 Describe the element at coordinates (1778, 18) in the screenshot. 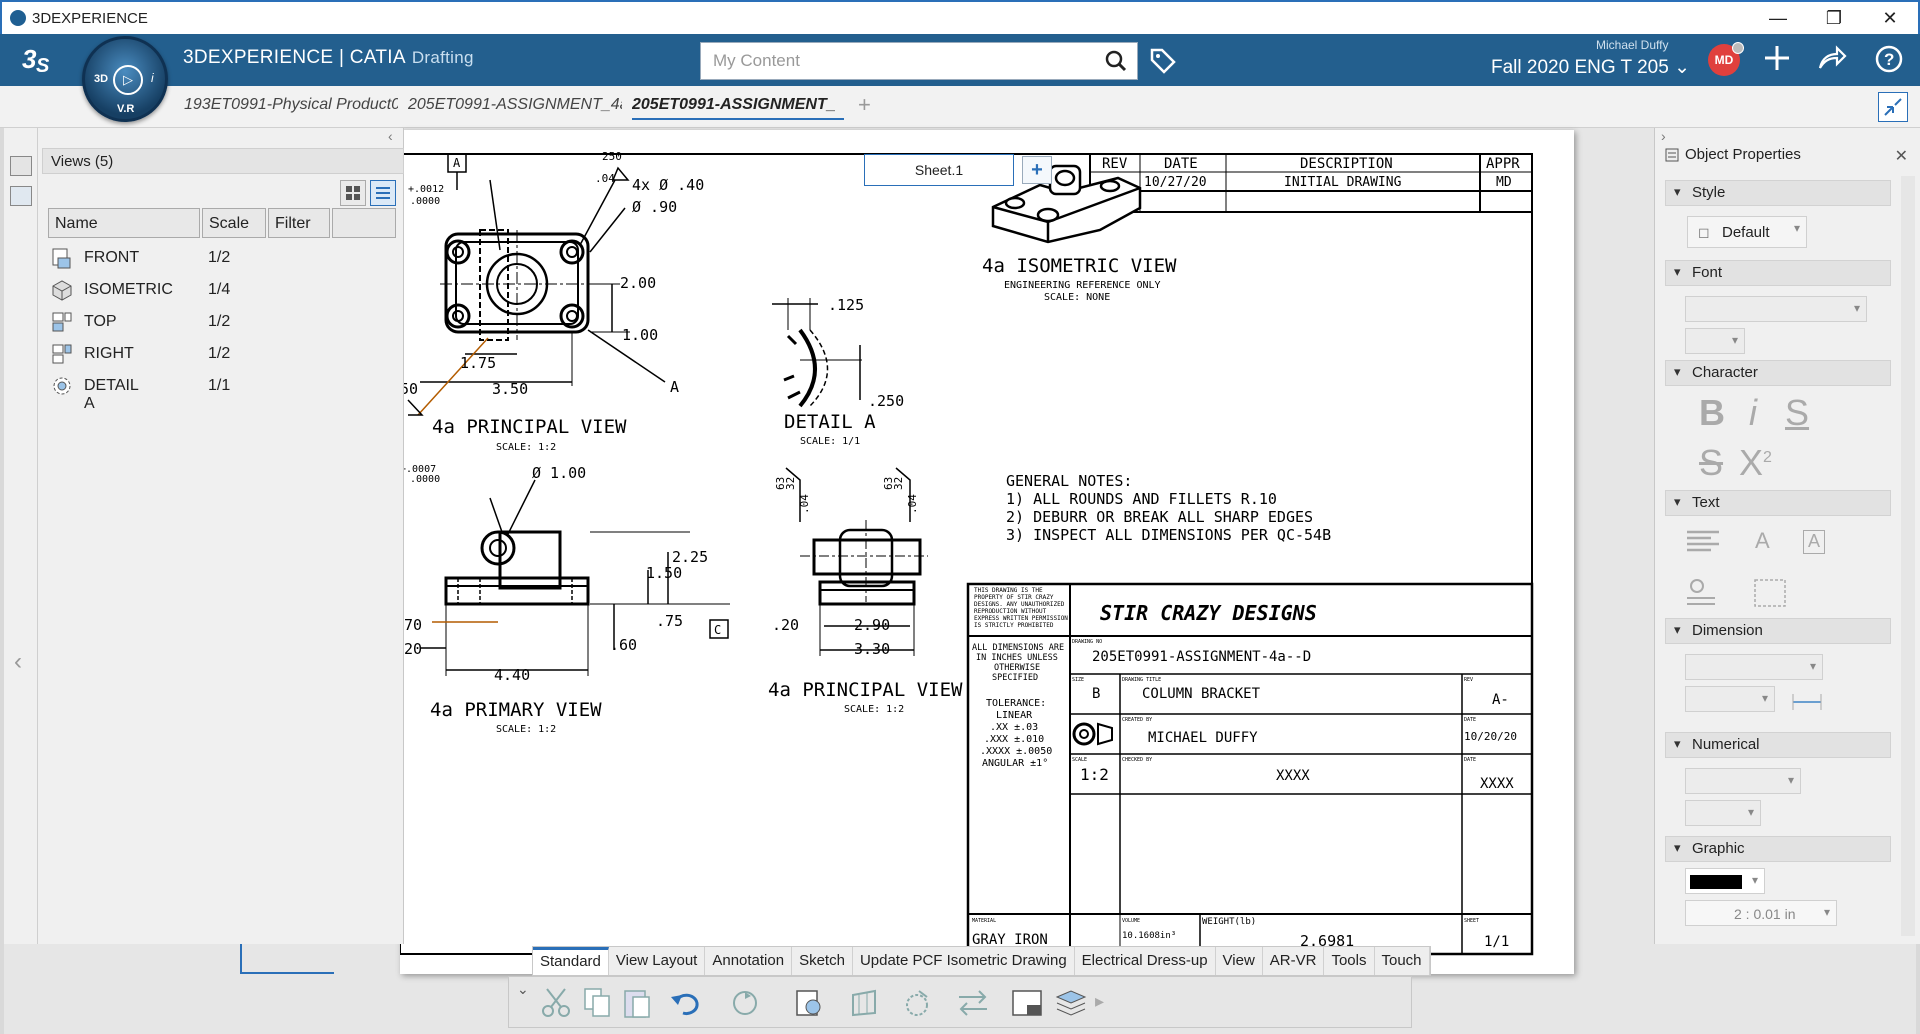

I see `minimize-button: —` at that location.